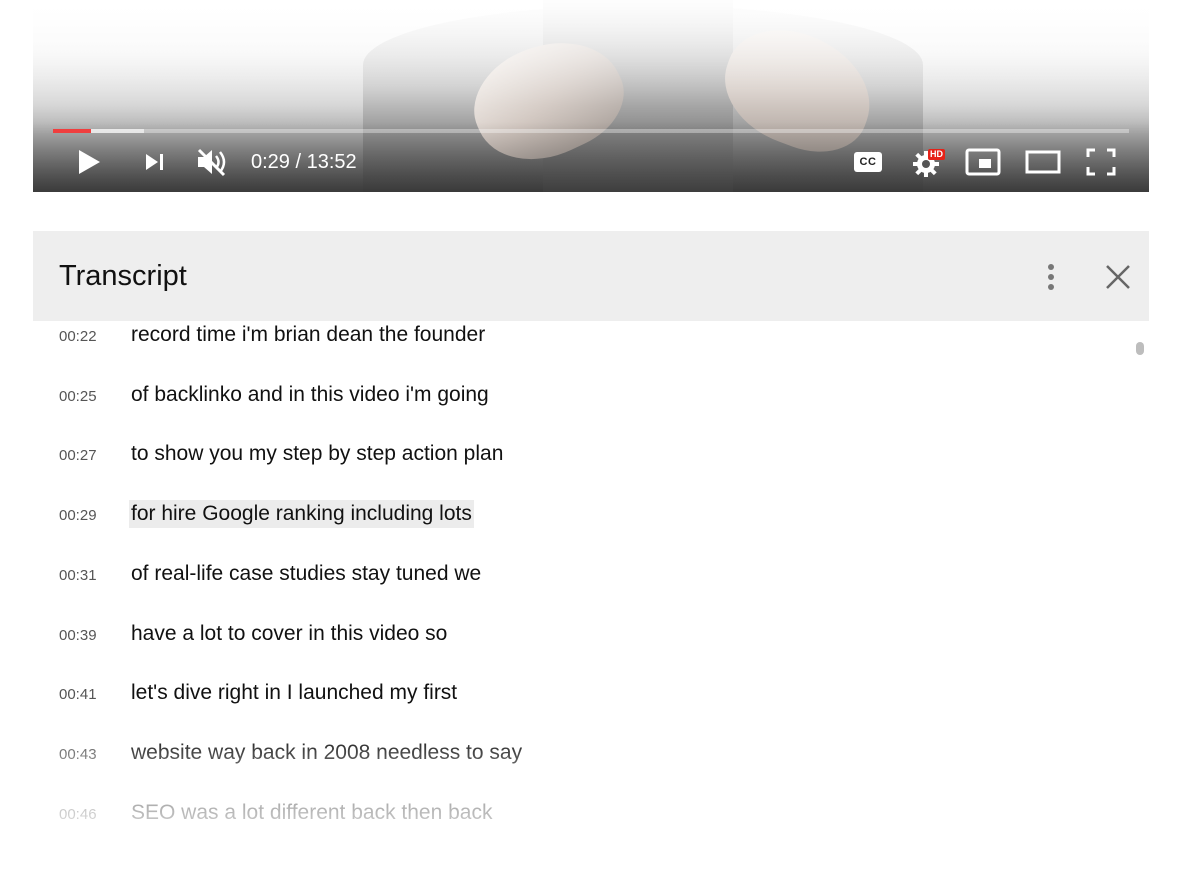  What do you see at coordinates (1118, 277) in the screenshot?
I see `transcript-close-button` at bounding box center [1118, 277].